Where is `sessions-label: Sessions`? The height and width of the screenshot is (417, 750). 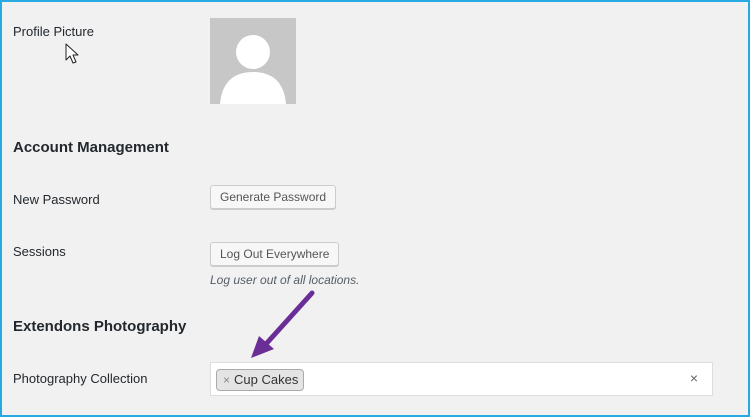
sessions-label: Sessions is located at coordinates (39, 251).